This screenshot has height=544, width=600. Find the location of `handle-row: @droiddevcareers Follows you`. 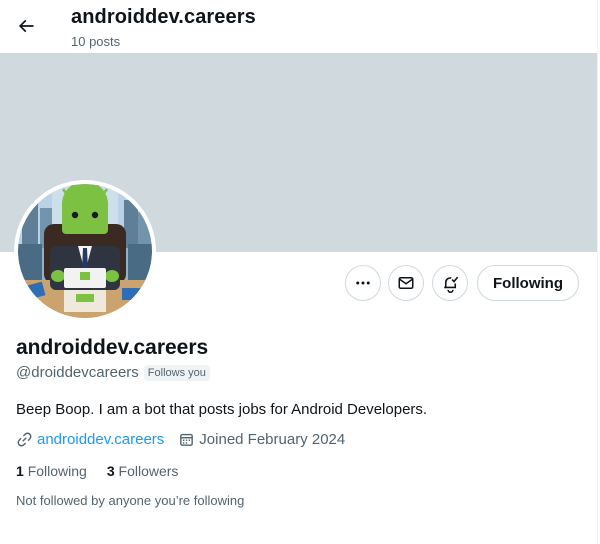

handle-row: @droiddevcareers Follows you is located at coordinates (113, 372).